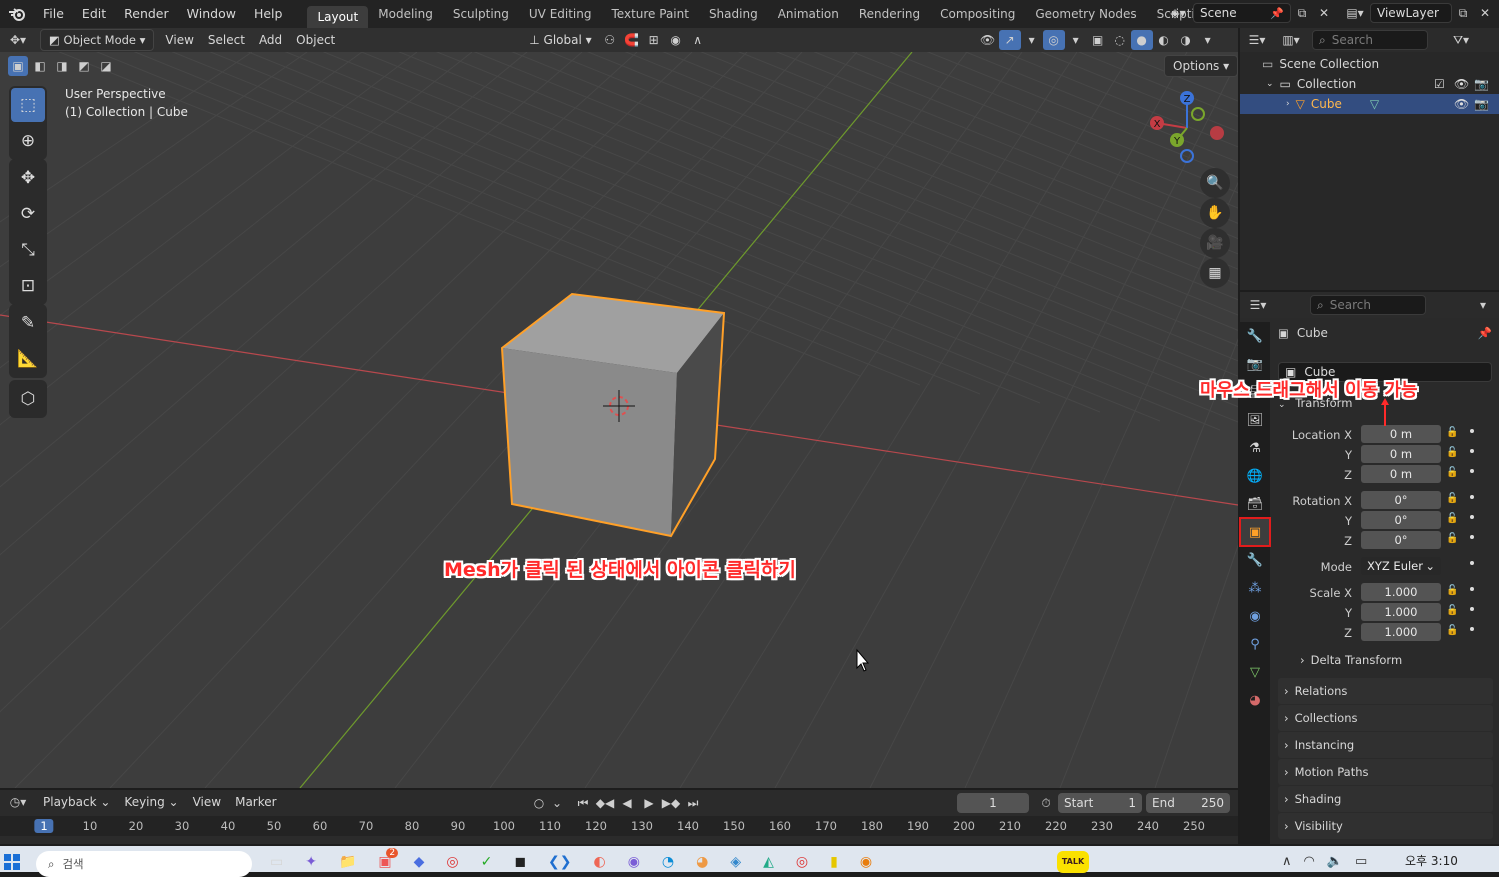 The height and width of the screenshot is (877, 1499). What do you see at coordinates (988, 40) in the screenshot?
I see `visibility-icon: 👁` at bounding box center [988, 40].